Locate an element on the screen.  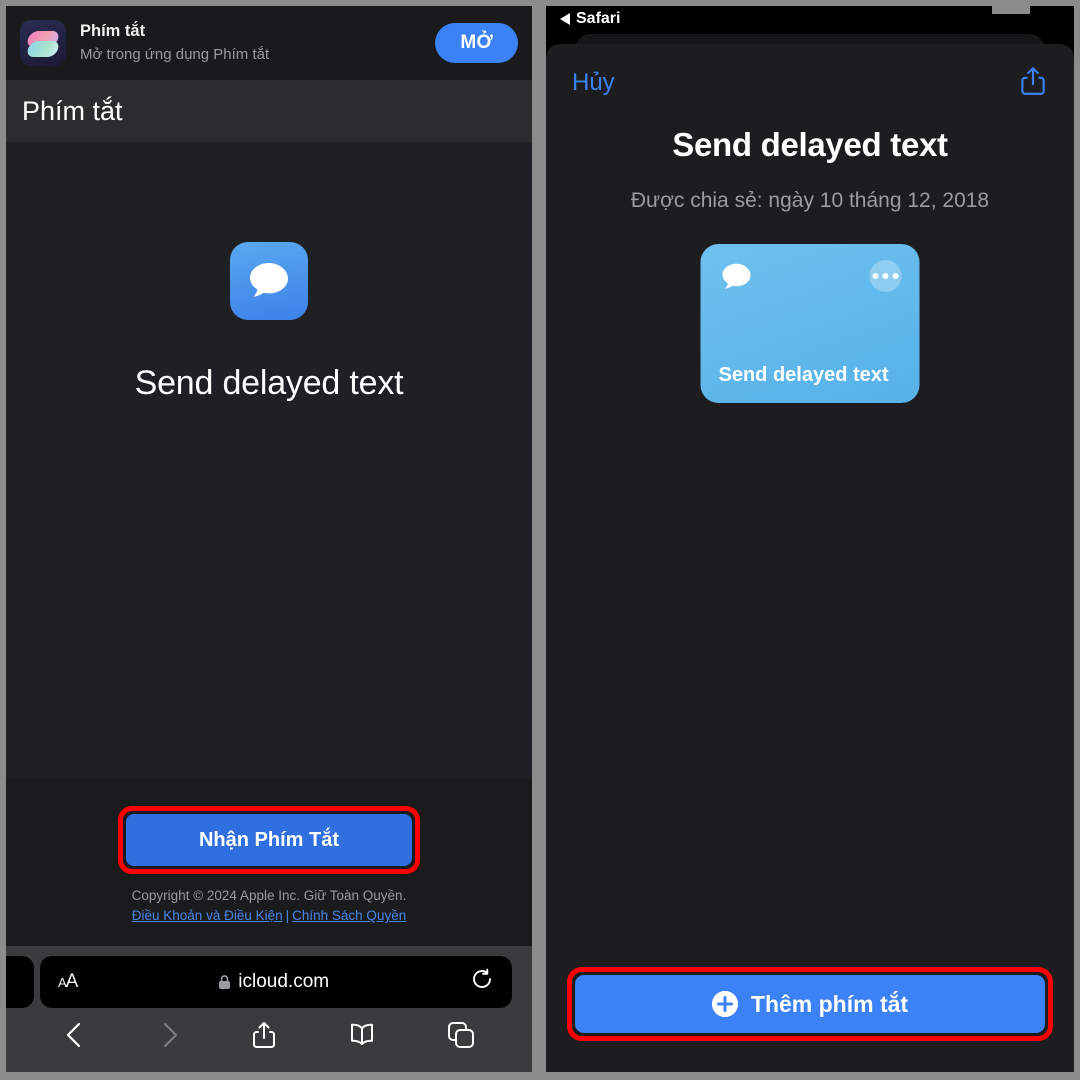
reload-icon is located at coordinates (482, 982).